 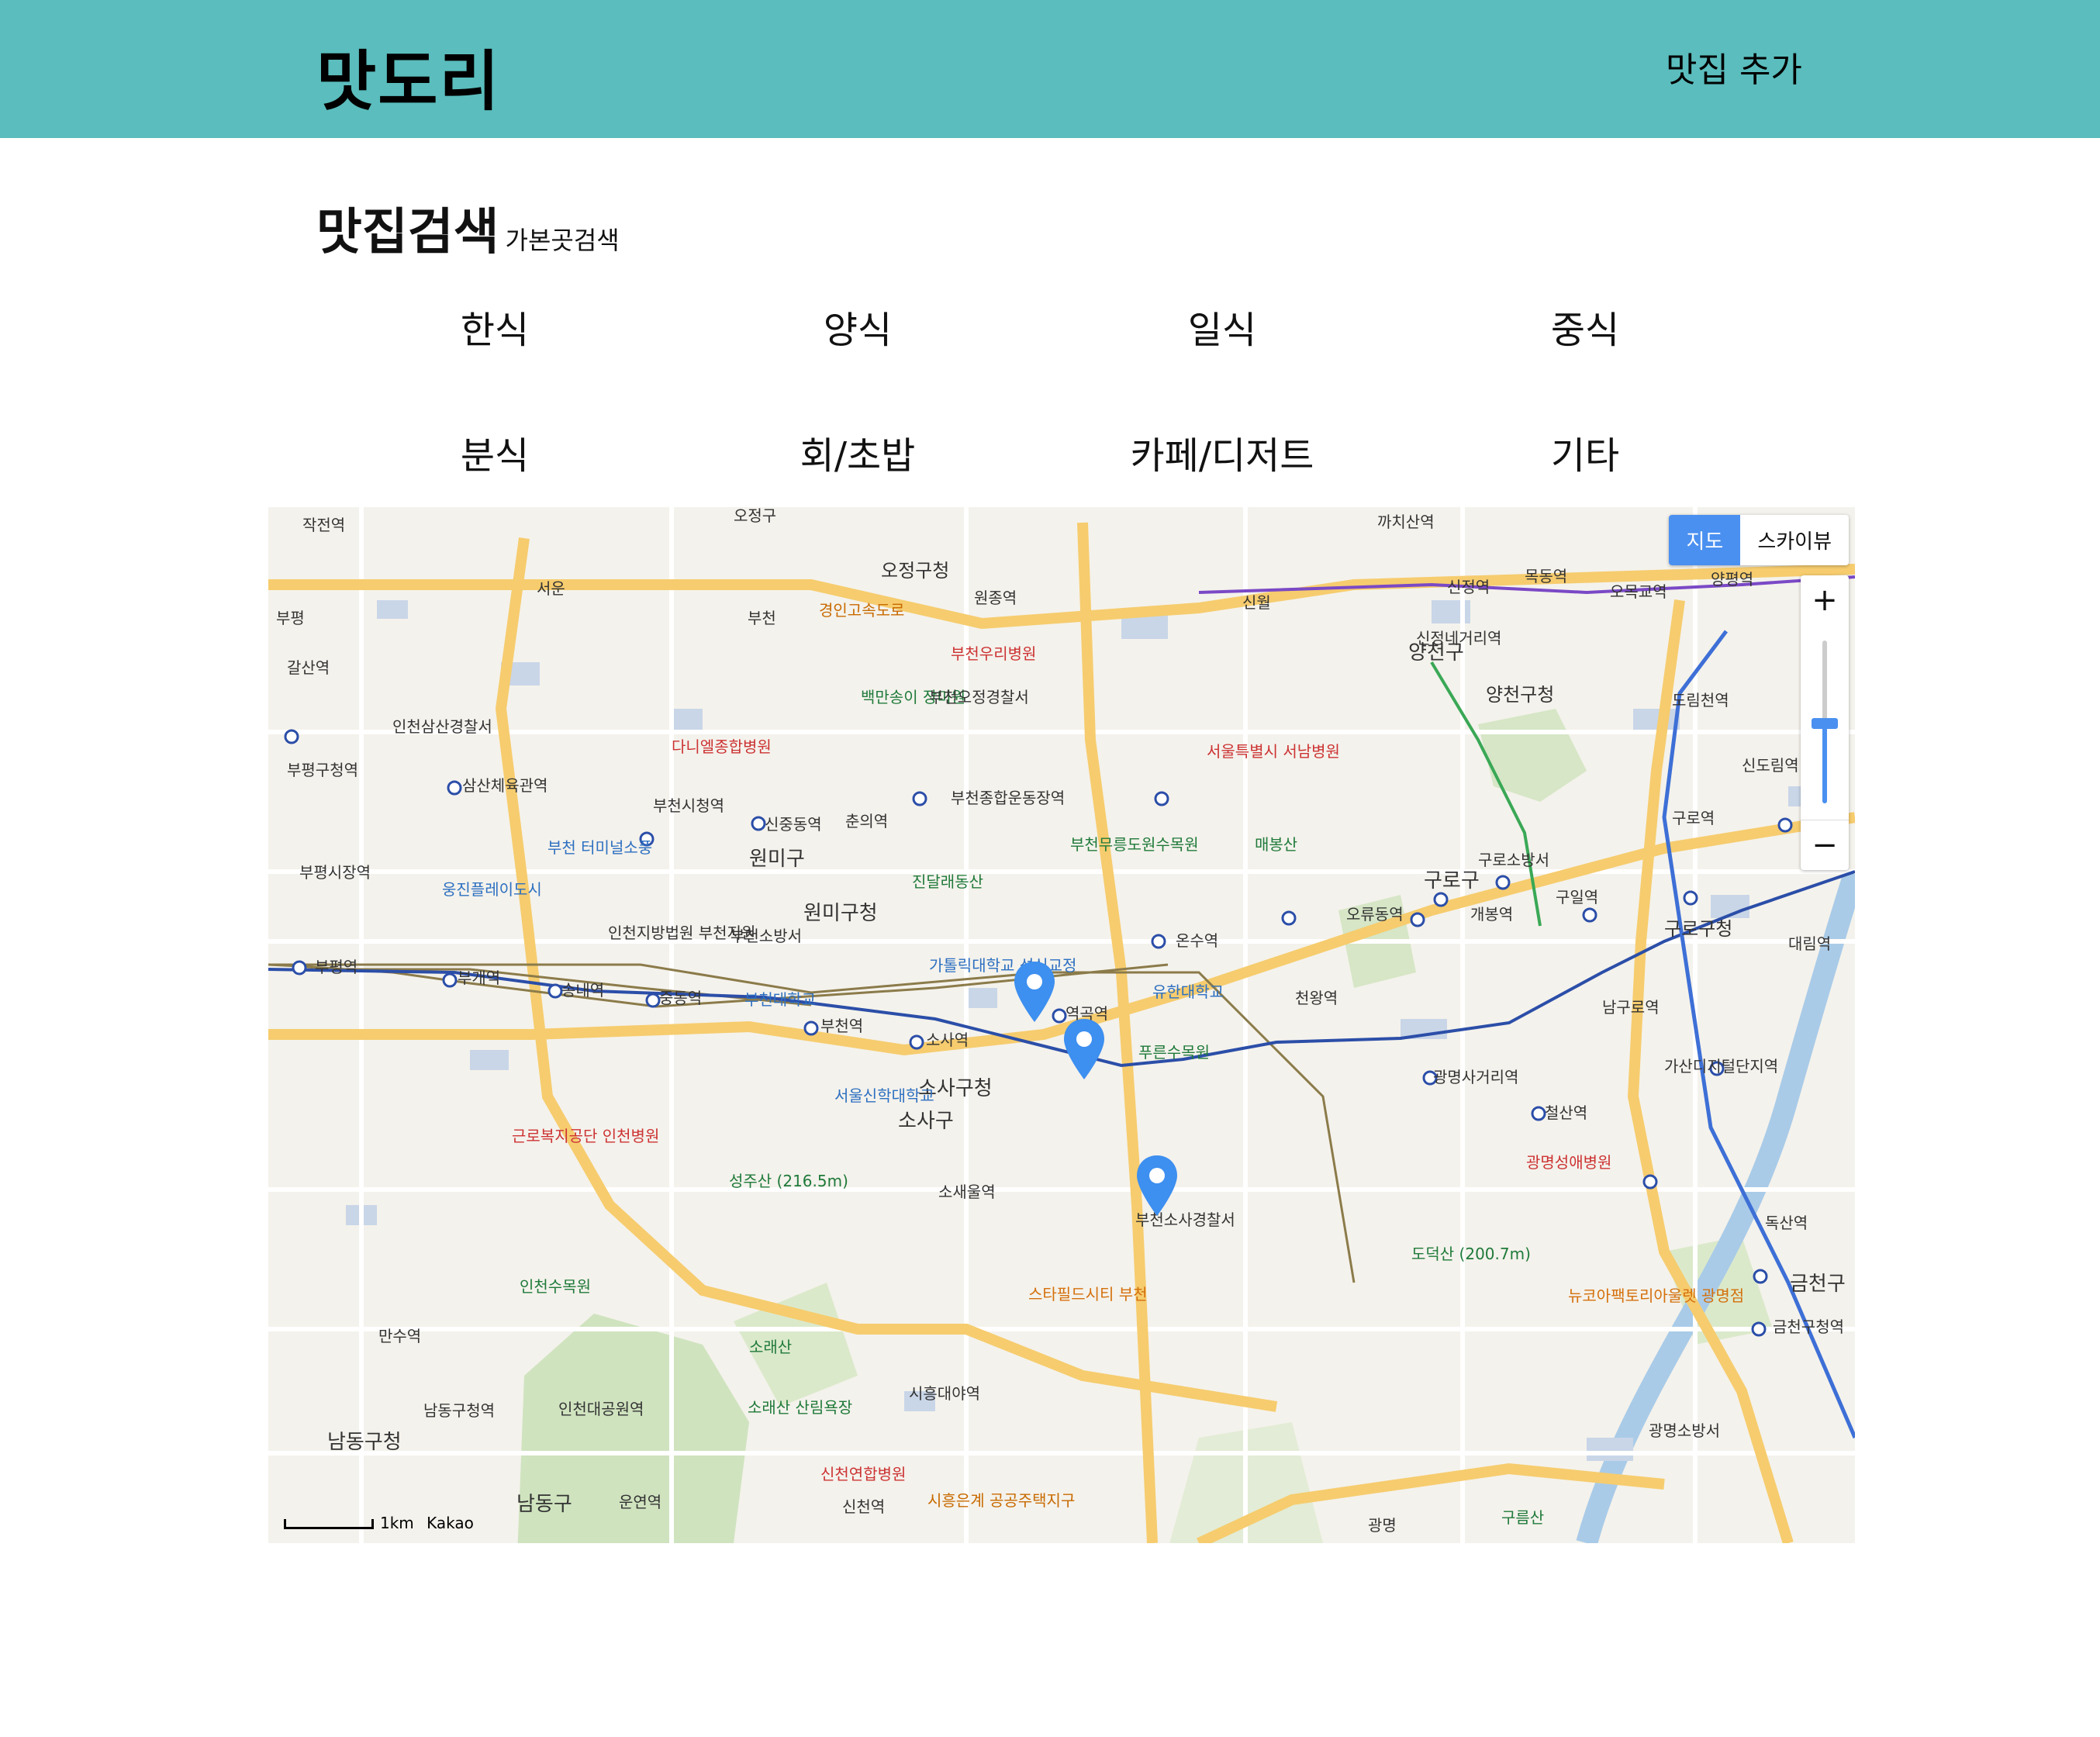 I want to click on map-label: 광명성애병원, so click(x=1568, y=1162).